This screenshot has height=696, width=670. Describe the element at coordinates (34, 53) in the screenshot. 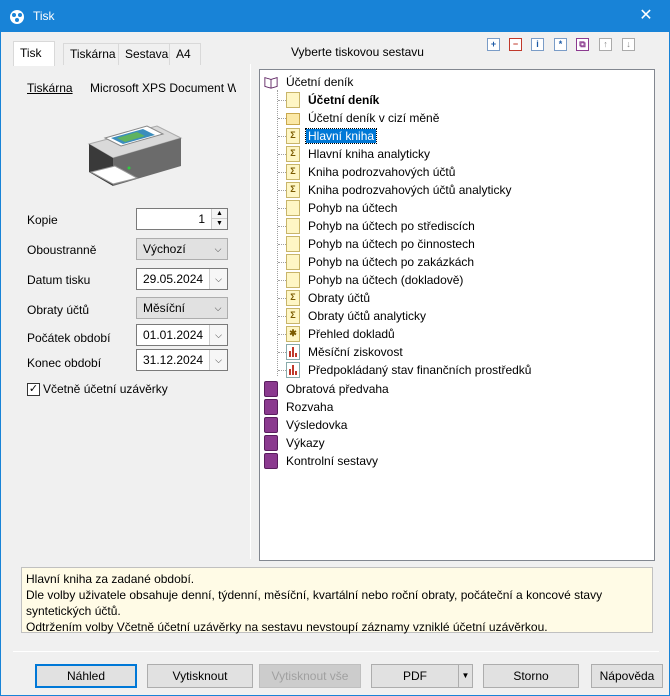

I see `tab-tisk: Tisk` at that location.